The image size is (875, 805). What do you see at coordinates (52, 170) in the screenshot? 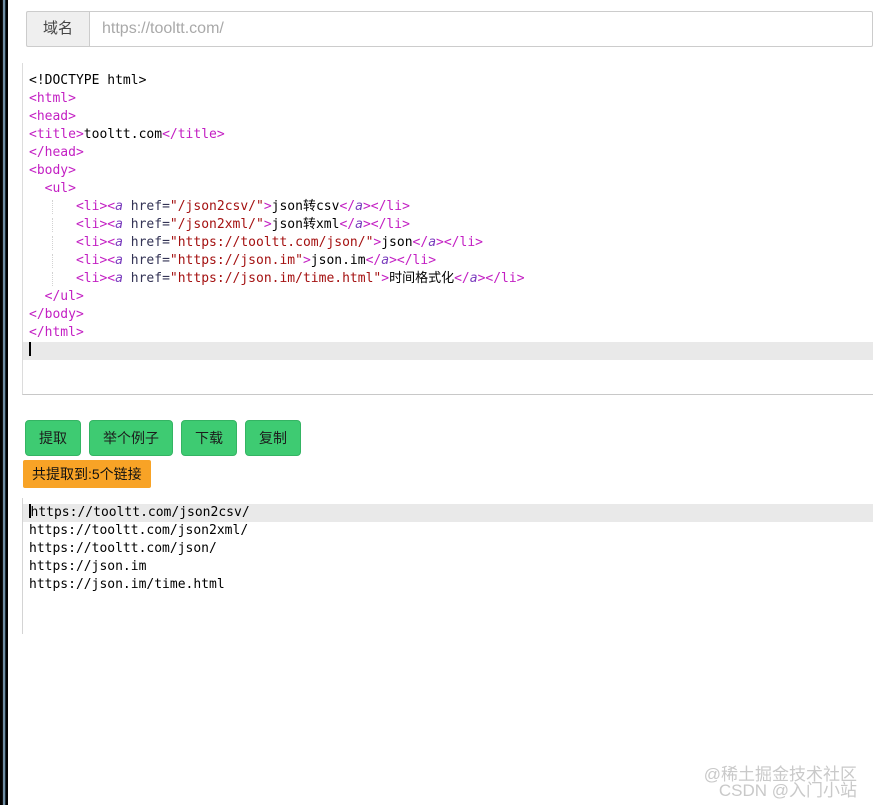
I see `code-line: <body>` at bounding box center [52, 170].